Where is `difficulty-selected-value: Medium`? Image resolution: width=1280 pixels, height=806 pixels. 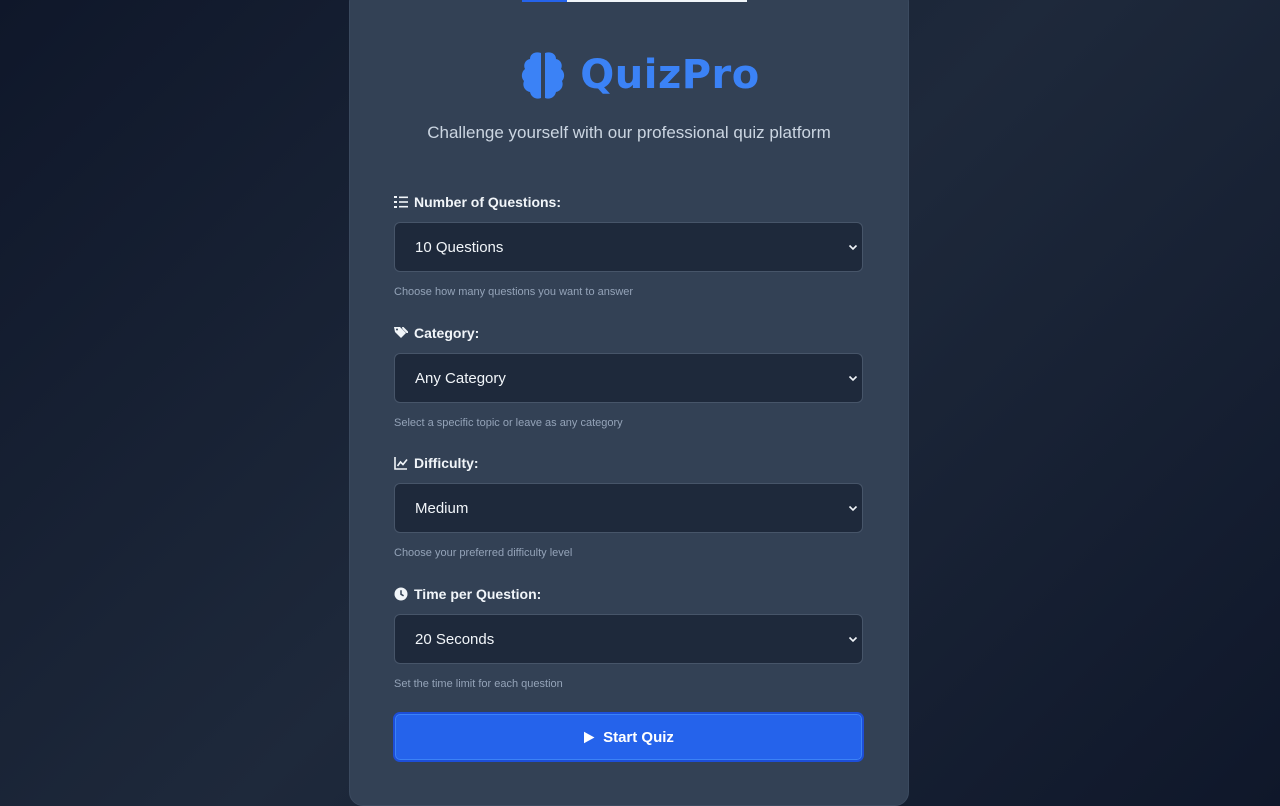
difficulty-selected-value: Medium is located at coordinates (442, 508).